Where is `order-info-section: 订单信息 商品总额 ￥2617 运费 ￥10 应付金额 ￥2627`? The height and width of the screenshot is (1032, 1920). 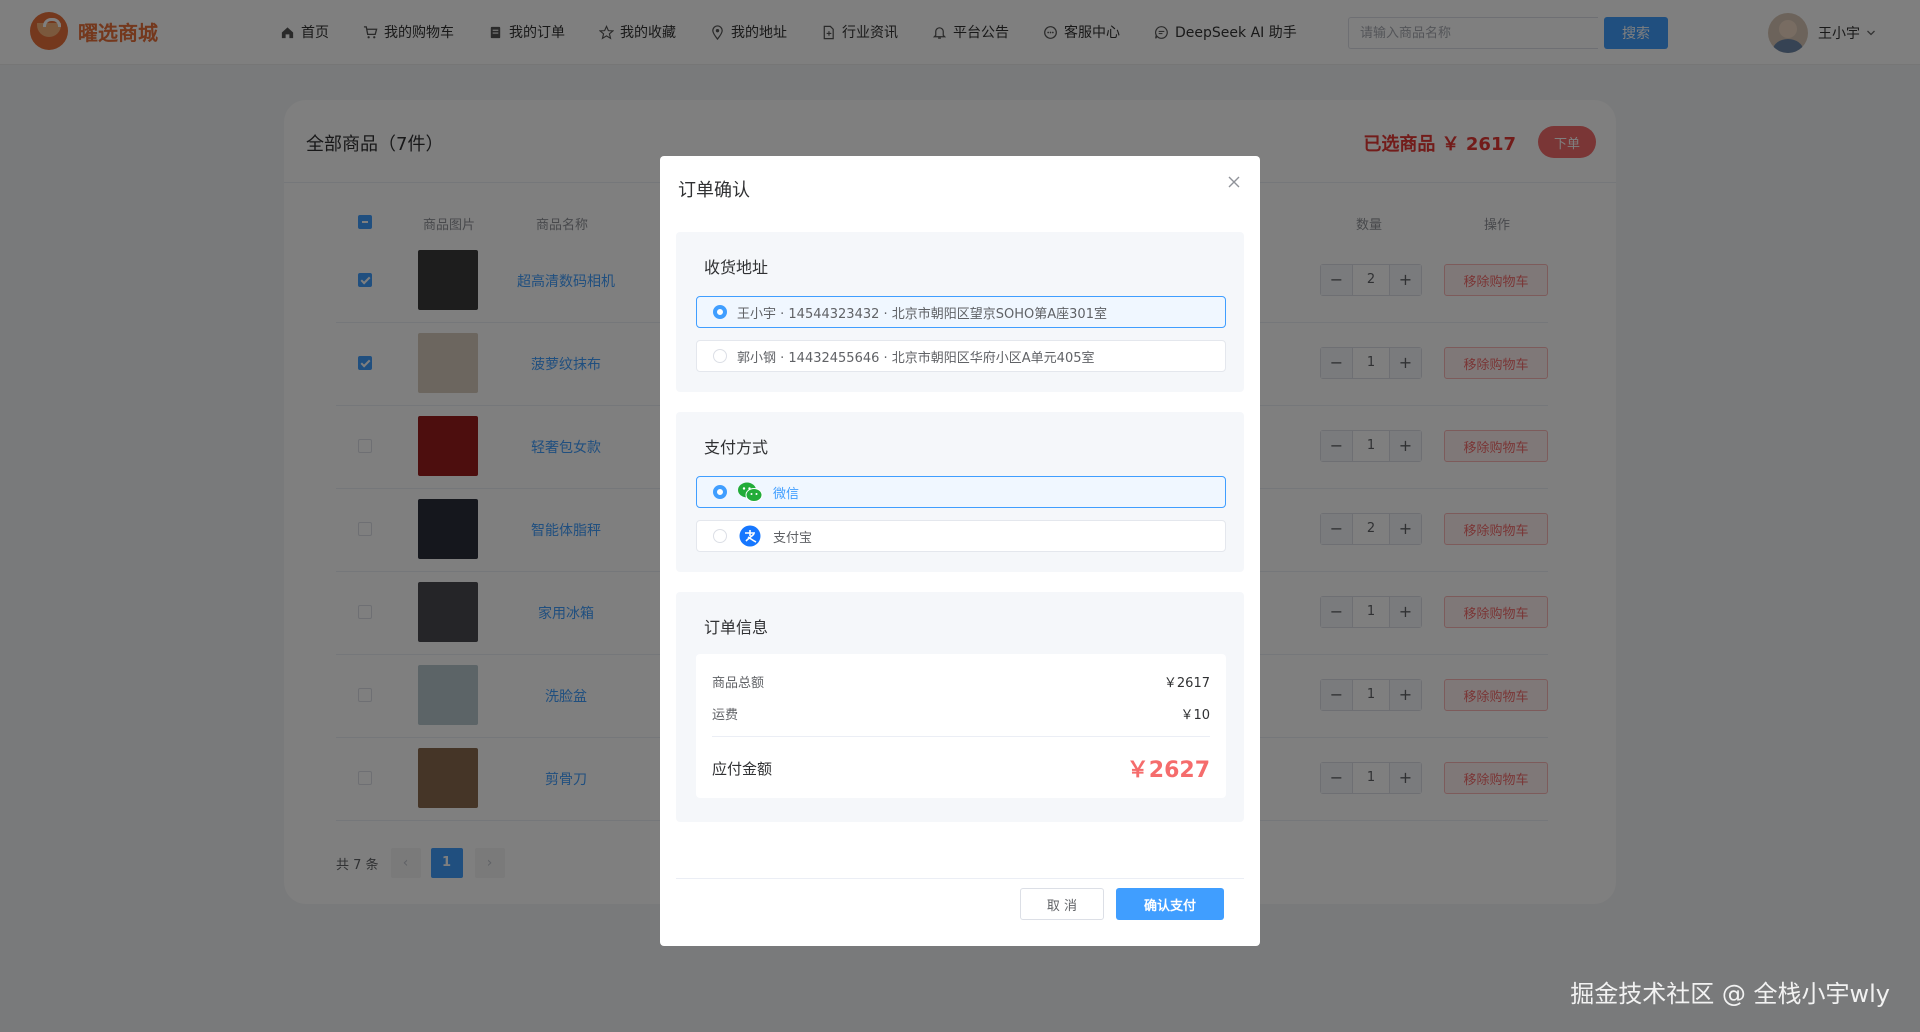
order-info-section: 订单信息 商品总额 ￥2617 运费 ￥10 应付金额 ￥2627 is located at coordinates (960, 707).